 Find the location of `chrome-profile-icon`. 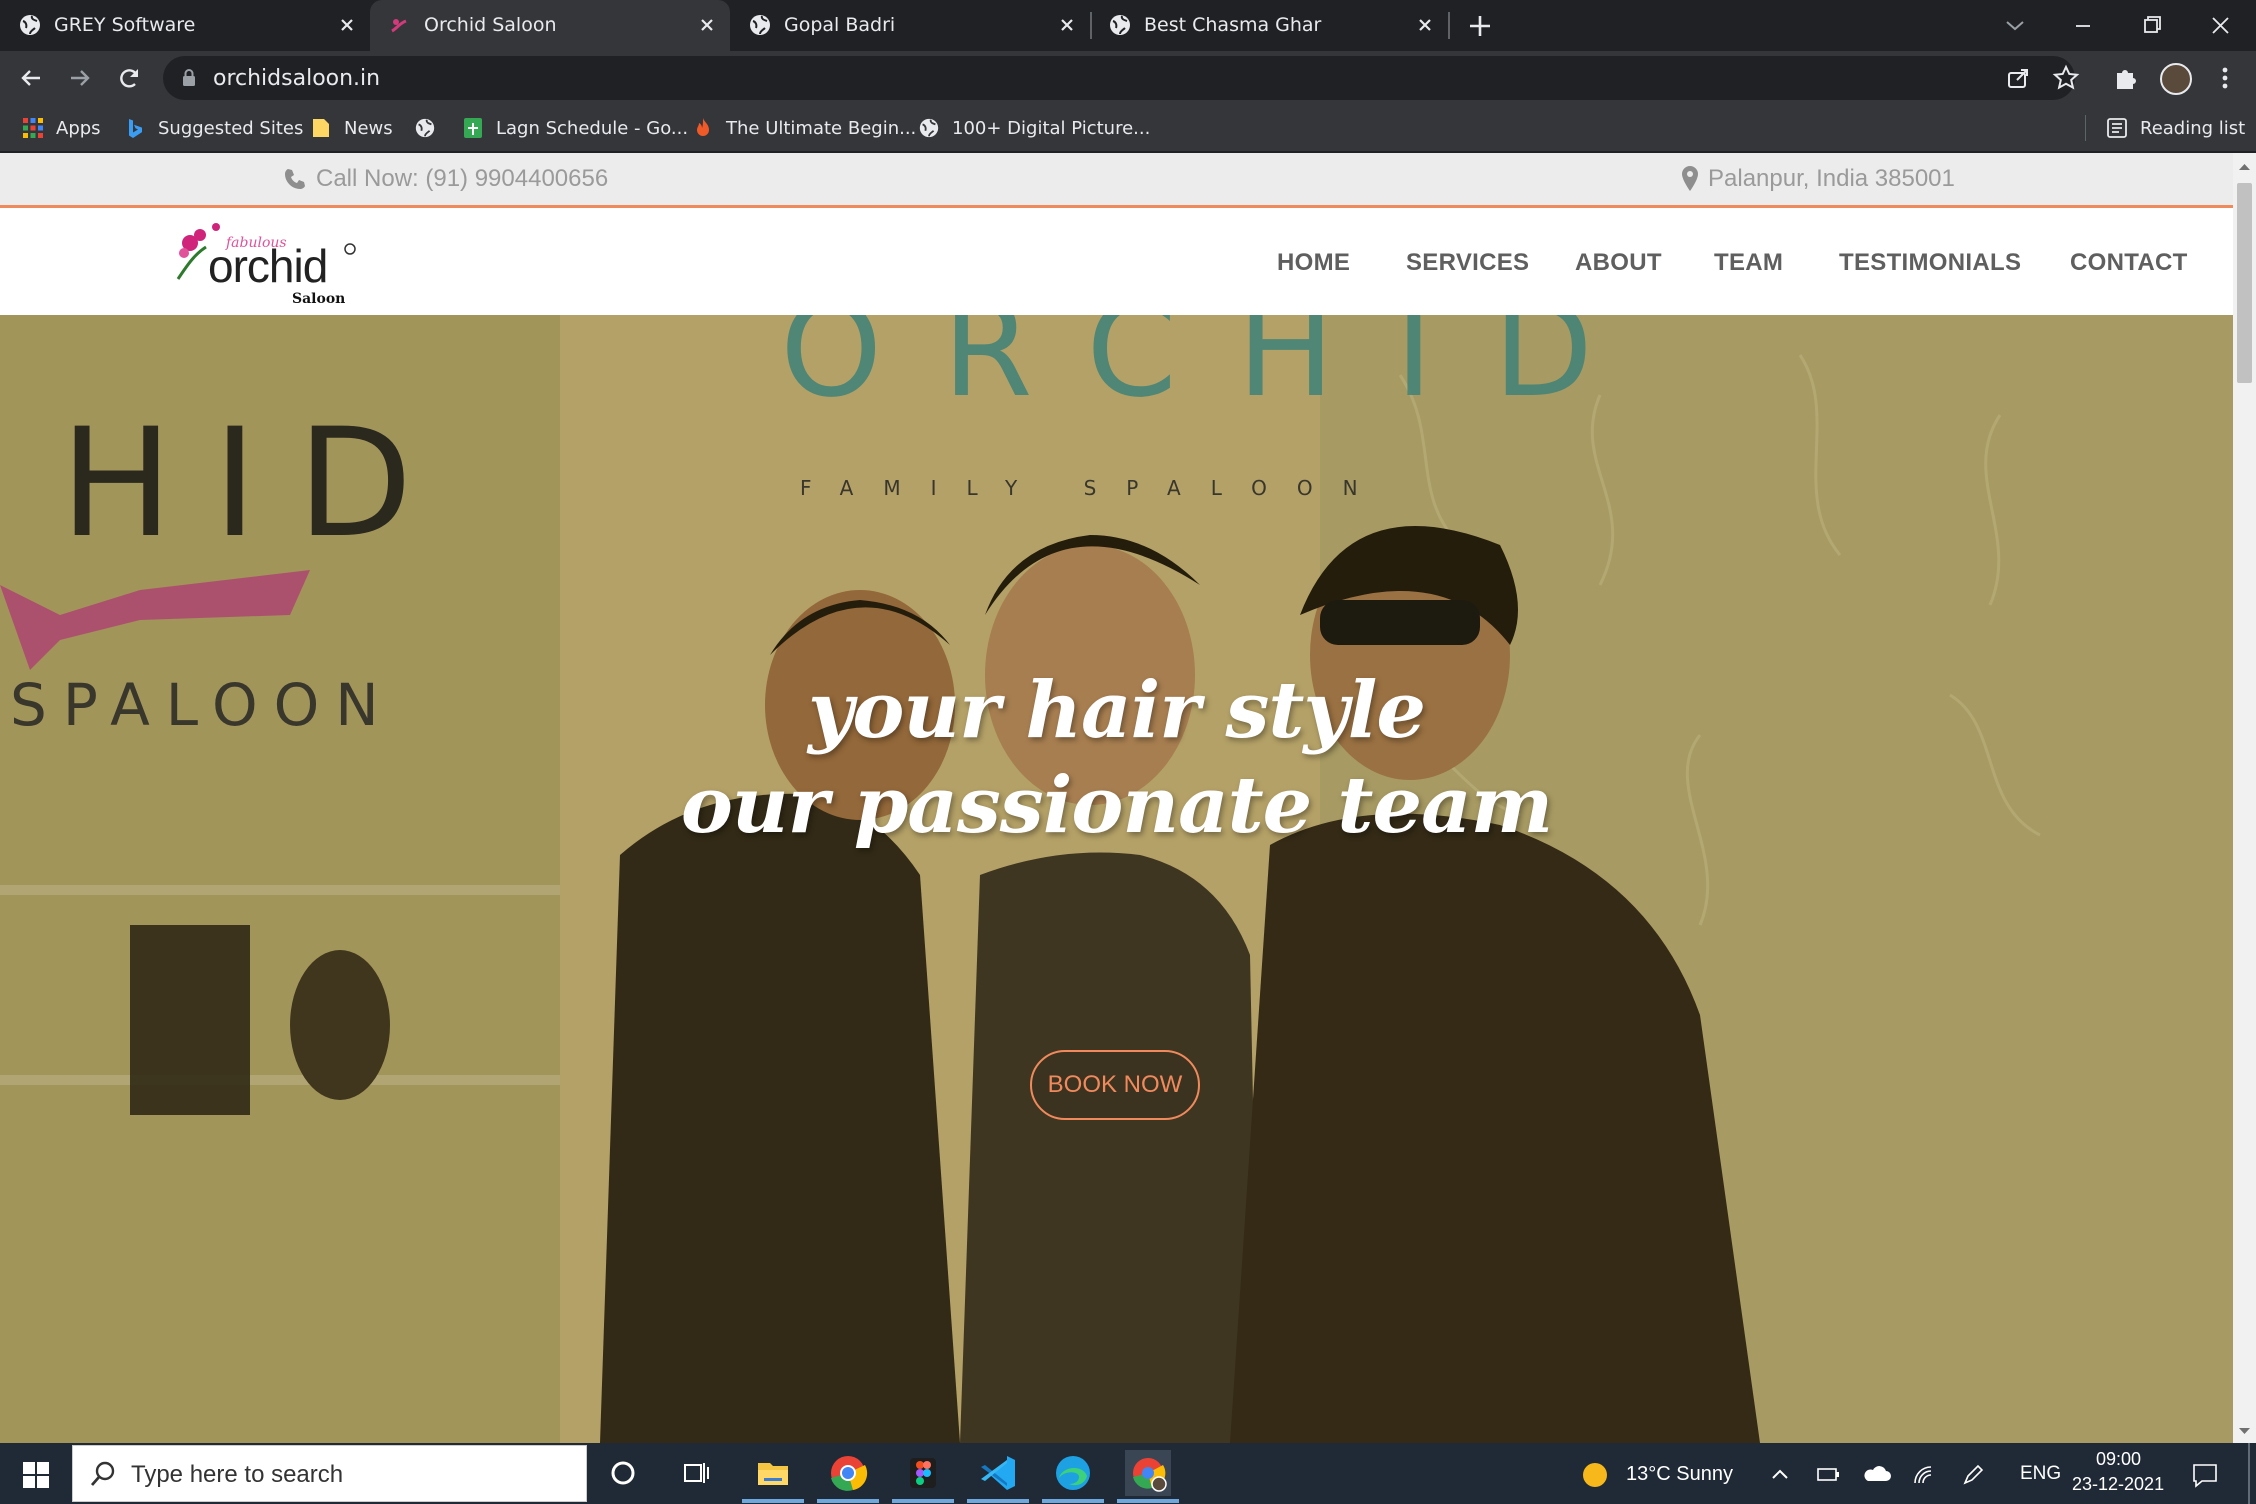

chrome-profile-icon is located at coordinates (1148, 1476).